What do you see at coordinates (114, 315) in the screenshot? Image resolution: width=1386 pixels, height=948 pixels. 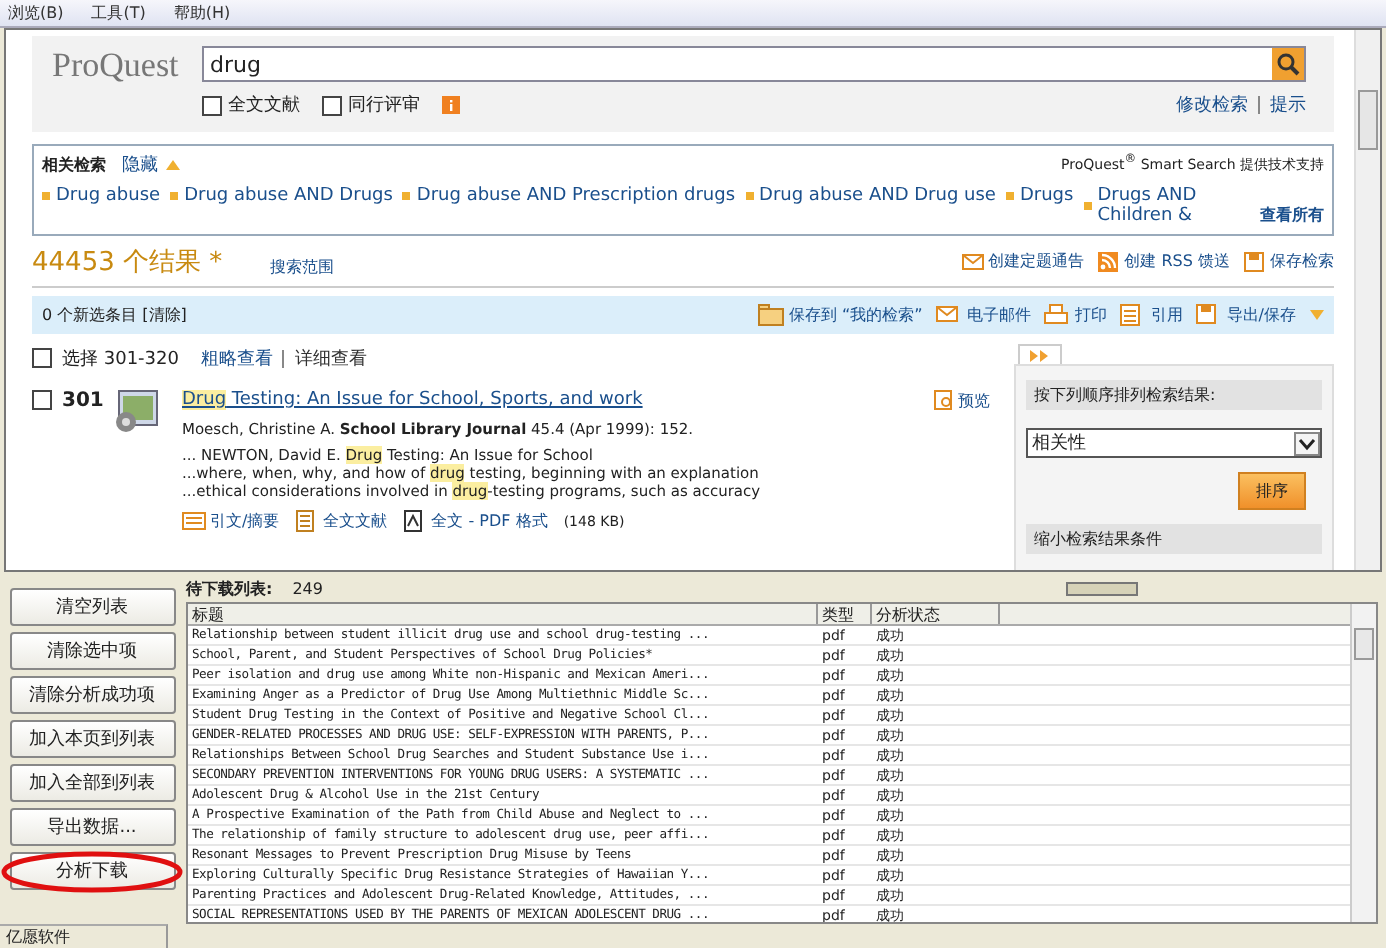 I see `selected-count: 0 个新选条目 [清除]` at bounding box center [114, 315].